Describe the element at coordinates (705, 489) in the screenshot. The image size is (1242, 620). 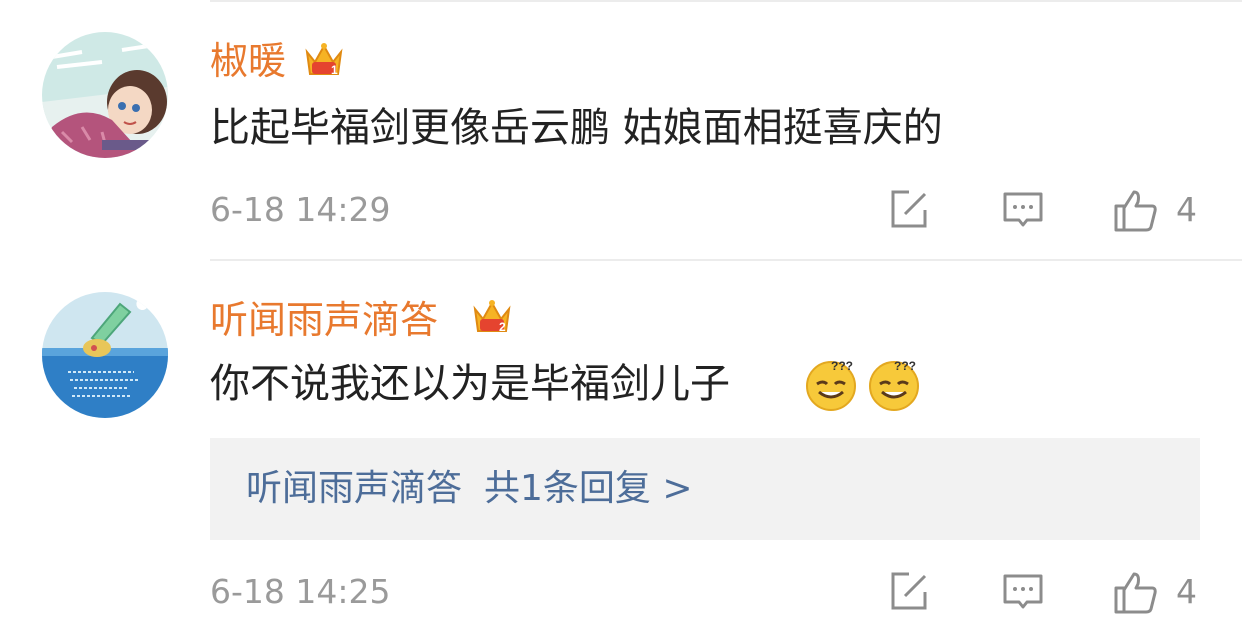
I see `reply-summary-box: 听闻雨声滴答 共1条回复 >` at that location.